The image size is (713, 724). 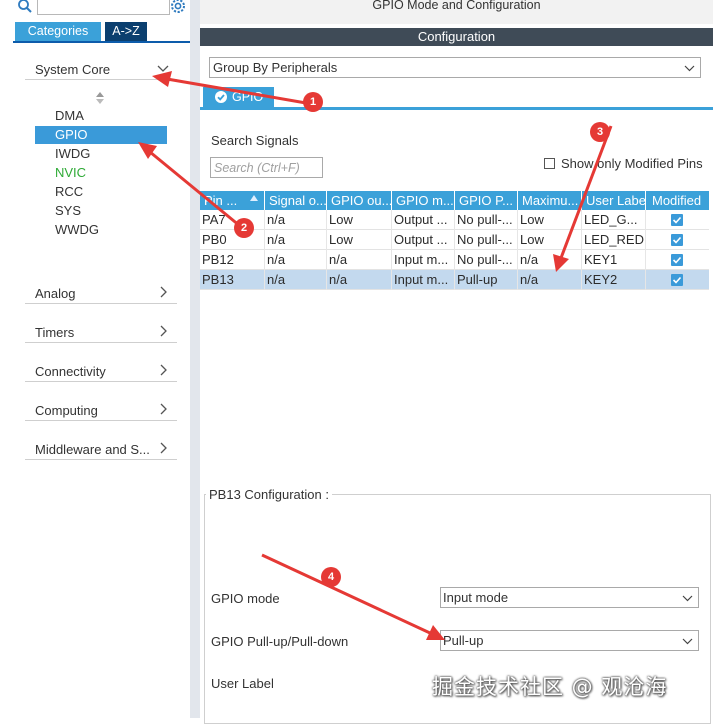 What do you see at coordinates (550, 280) in the screenshot?
I see `cell-max-speed: n/a` at bounding box center [550, 280].